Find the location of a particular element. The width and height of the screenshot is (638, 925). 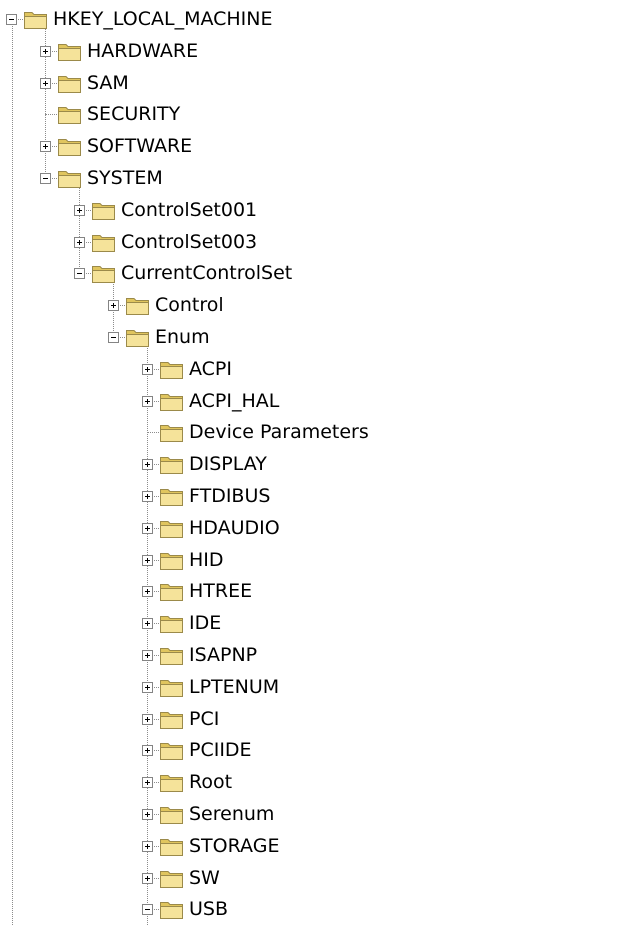

tree-node-label: HTREE is located at coordinates (221, 591).